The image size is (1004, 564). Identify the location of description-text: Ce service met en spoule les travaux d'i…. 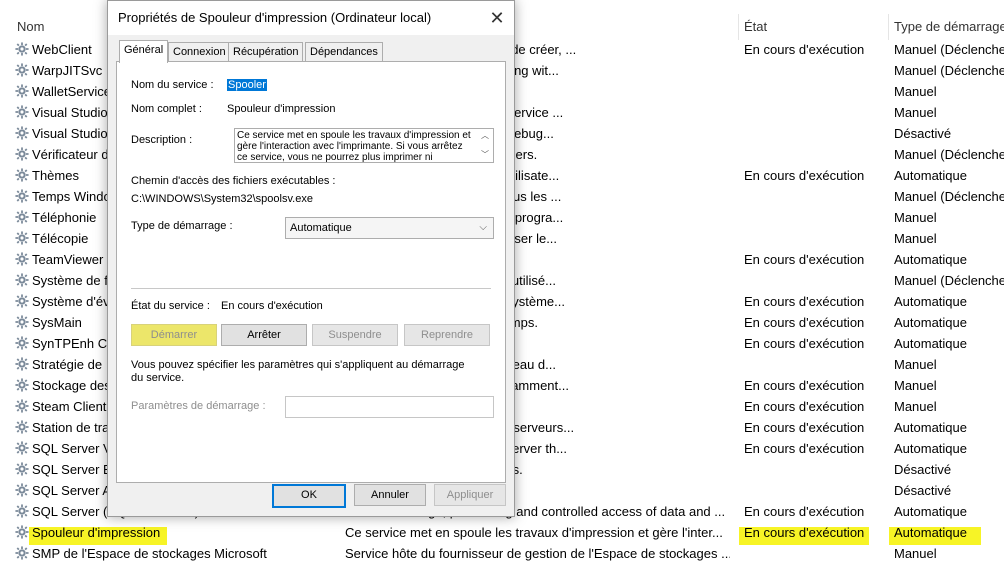
(354, 146).